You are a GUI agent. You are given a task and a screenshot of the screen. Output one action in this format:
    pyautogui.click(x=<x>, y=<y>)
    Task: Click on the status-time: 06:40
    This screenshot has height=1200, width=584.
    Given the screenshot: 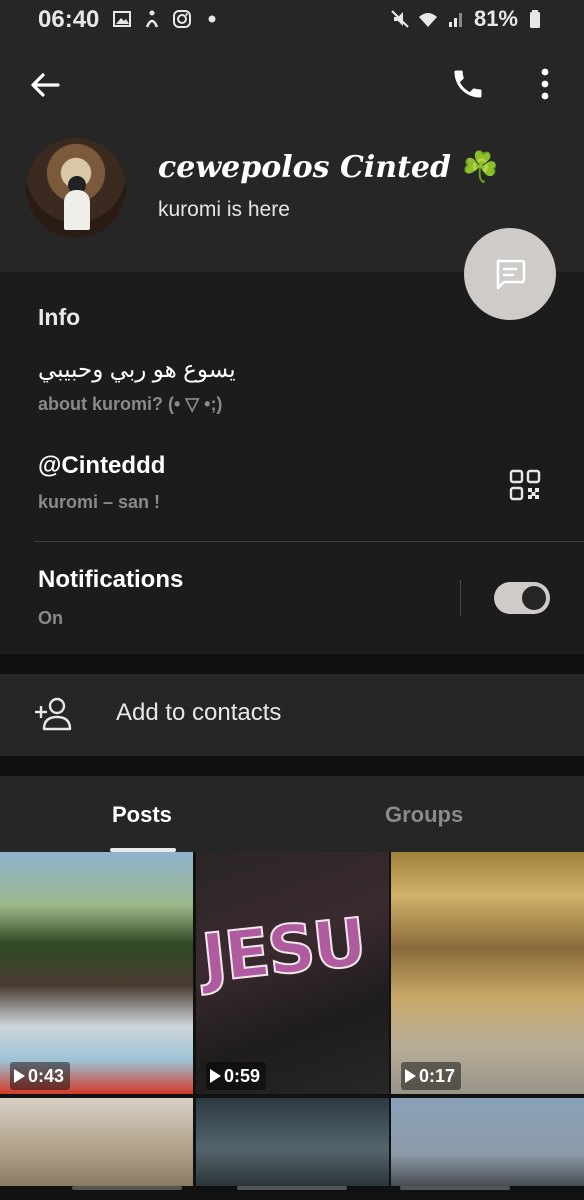 What is the action you would take?
    pyautogui.click(x=69, y=19)
    